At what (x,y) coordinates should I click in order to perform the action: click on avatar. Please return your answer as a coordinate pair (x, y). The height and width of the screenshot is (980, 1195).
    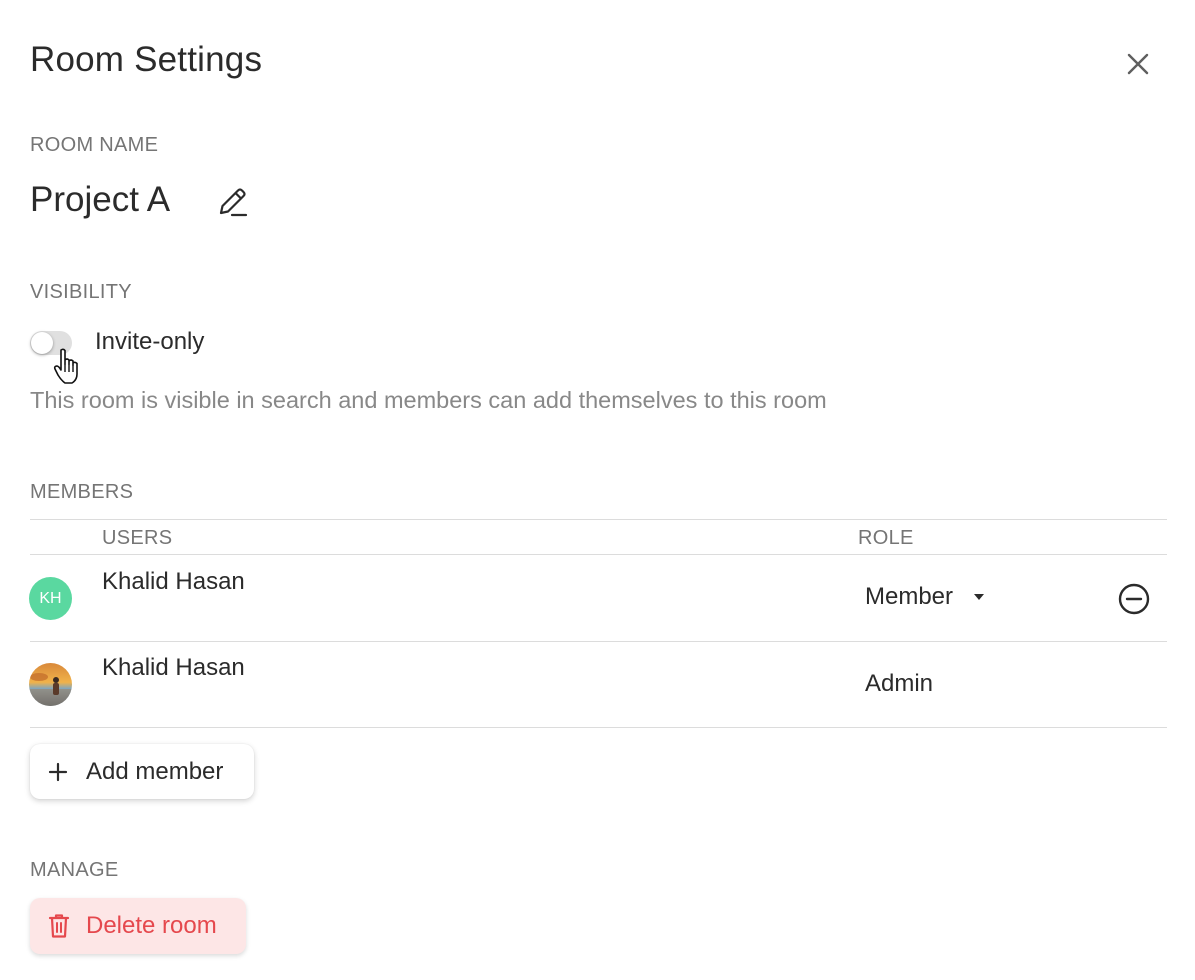
    Looking at the image, I should click on (50, 684).